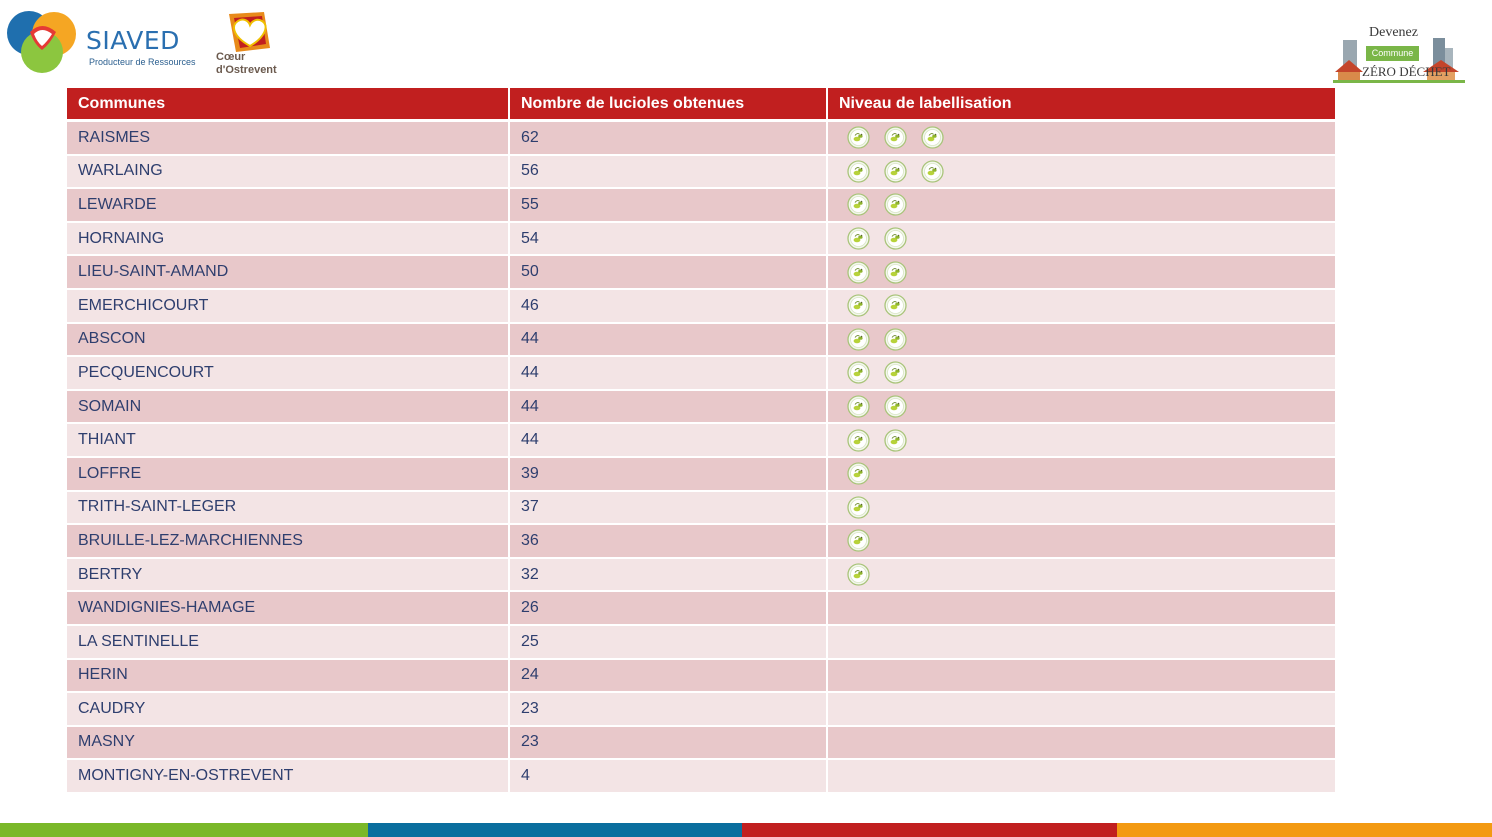  I want to click on cell-lucioles: 23, so click(668, 709).